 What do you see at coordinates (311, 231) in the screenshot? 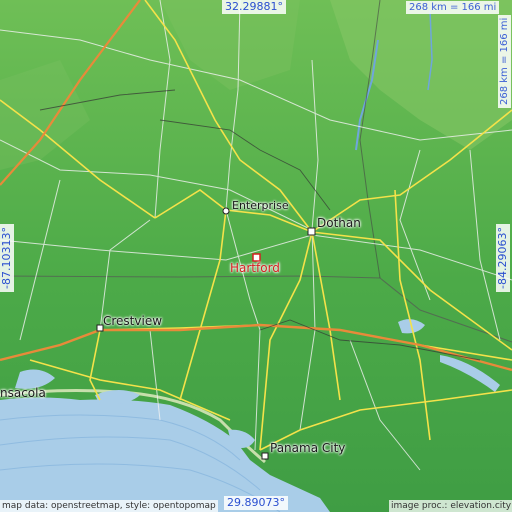
I see `dothan-marker` at bounding box center [311, 231].